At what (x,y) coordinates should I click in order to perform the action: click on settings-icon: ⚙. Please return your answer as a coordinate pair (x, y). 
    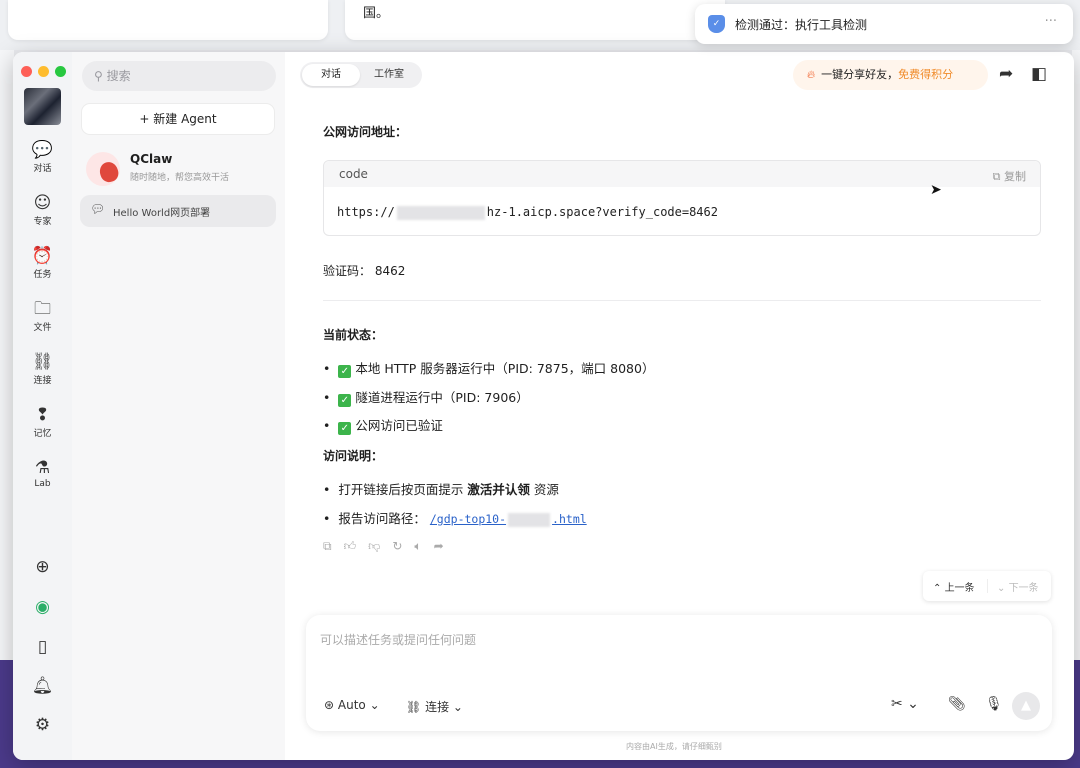
    Looking at the image, I should click on (42, 725).